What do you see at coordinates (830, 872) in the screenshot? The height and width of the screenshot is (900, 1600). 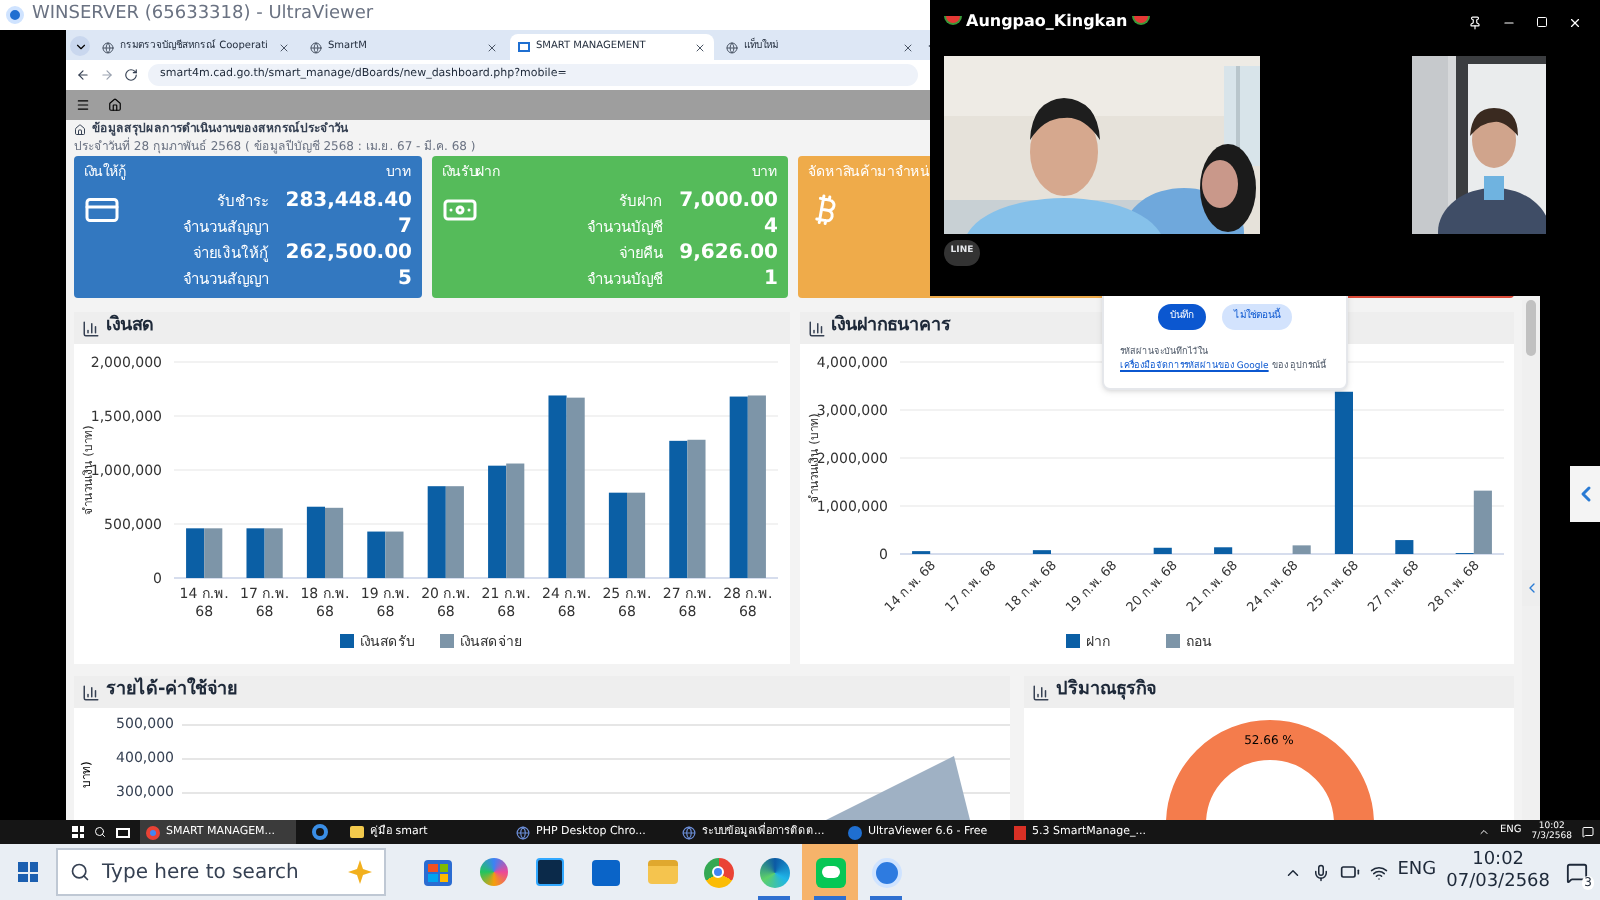 I see `chat-app-icon` at bounding box center [830, 872].